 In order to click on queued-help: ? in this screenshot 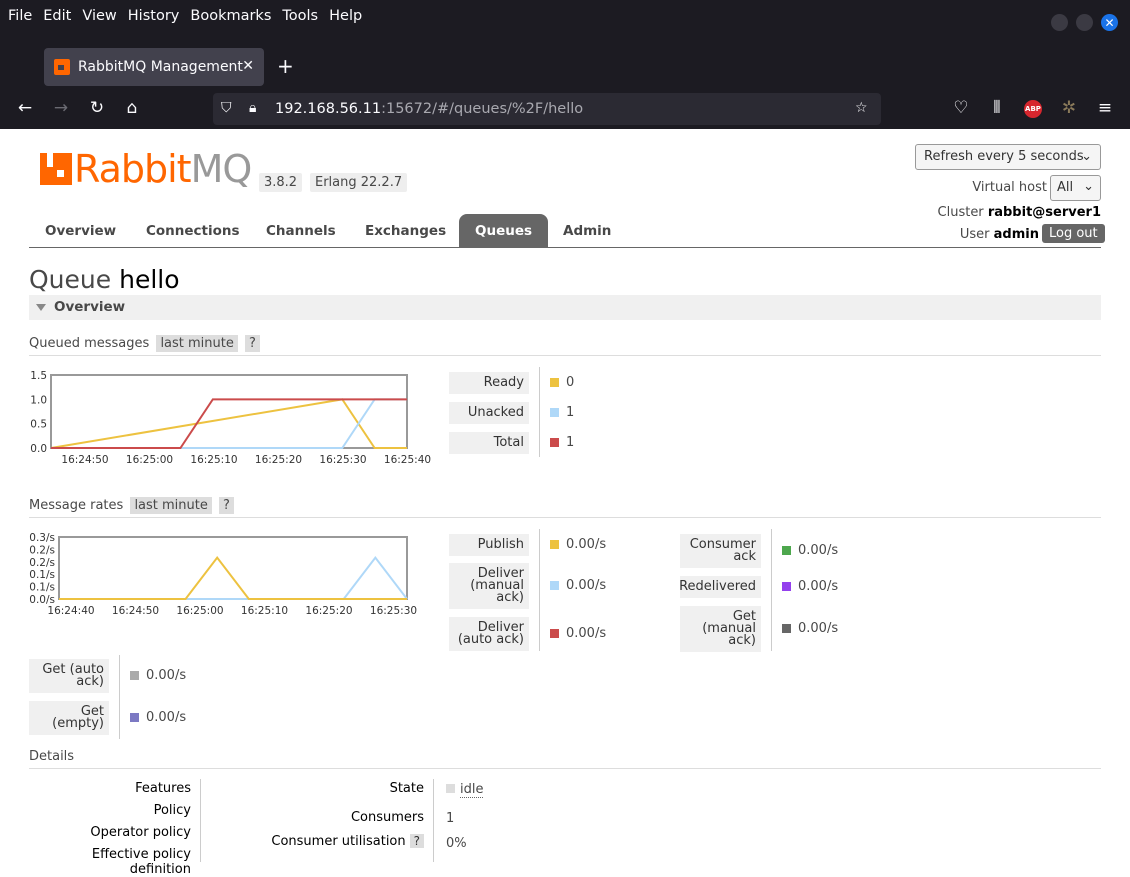, I will do `click(252, 343)`.